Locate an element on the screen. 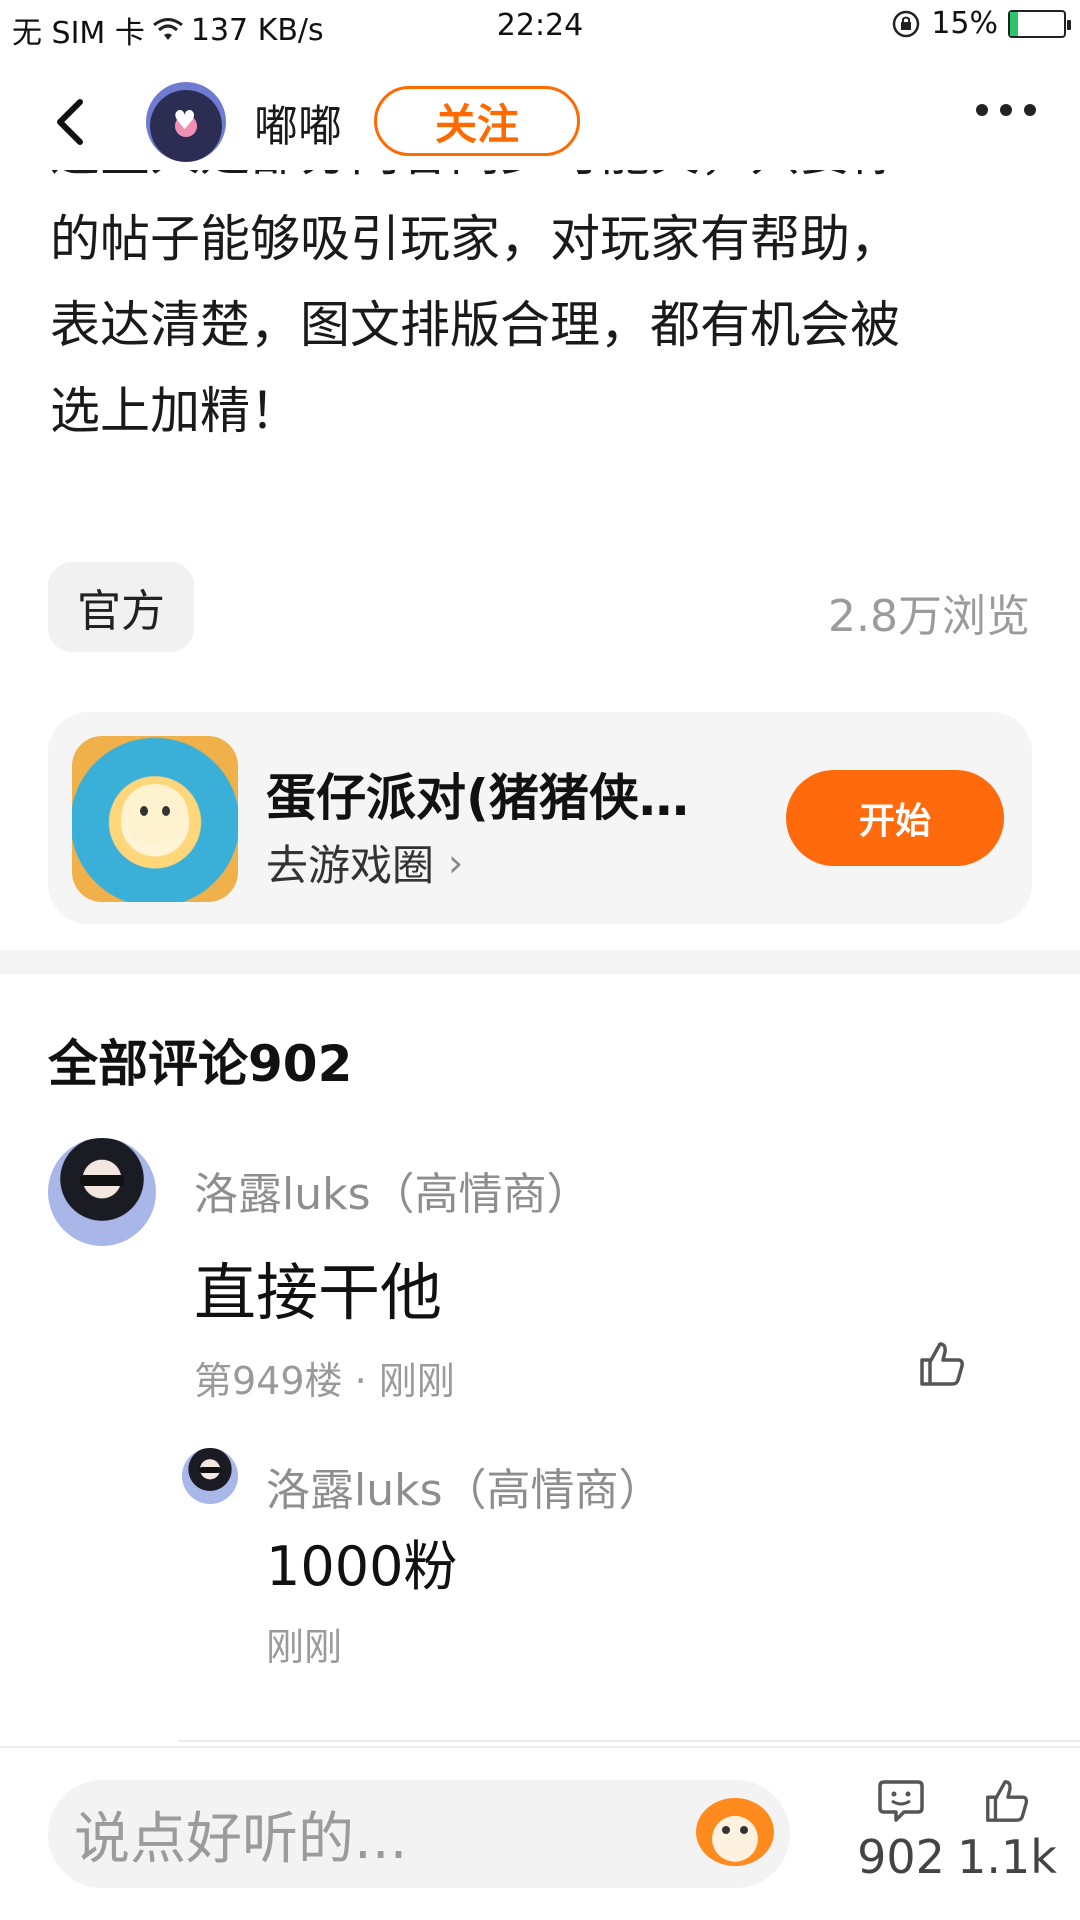  rotation-lock-icon is located at coordinates (906, 23).